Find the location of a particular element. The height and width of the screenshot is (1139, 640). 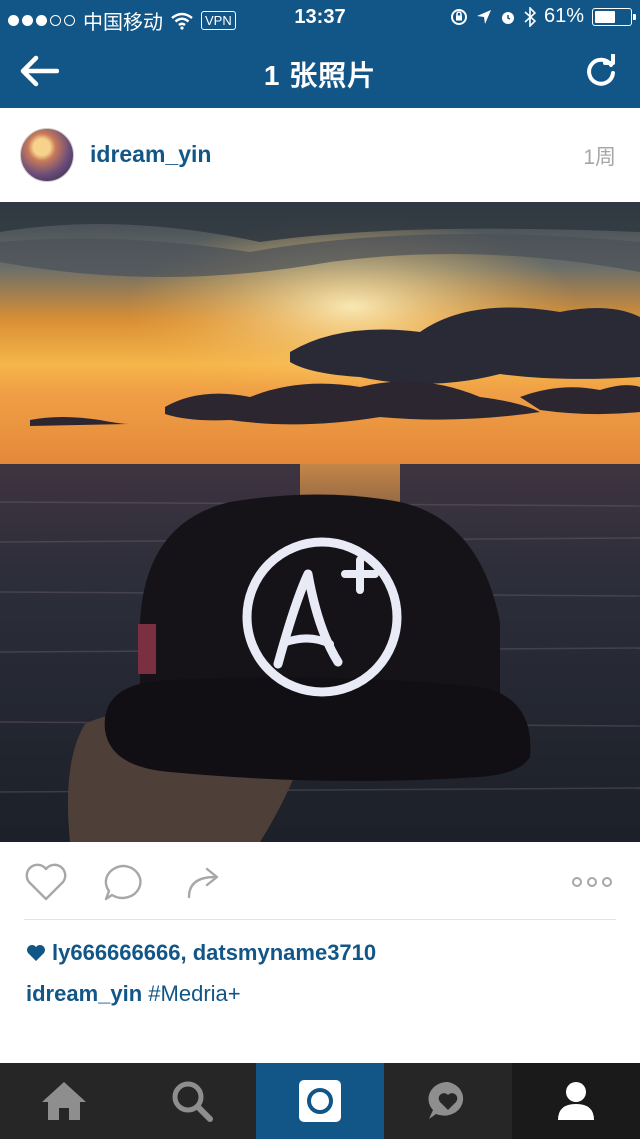

comment-icon is located at coordinates (123, 882).